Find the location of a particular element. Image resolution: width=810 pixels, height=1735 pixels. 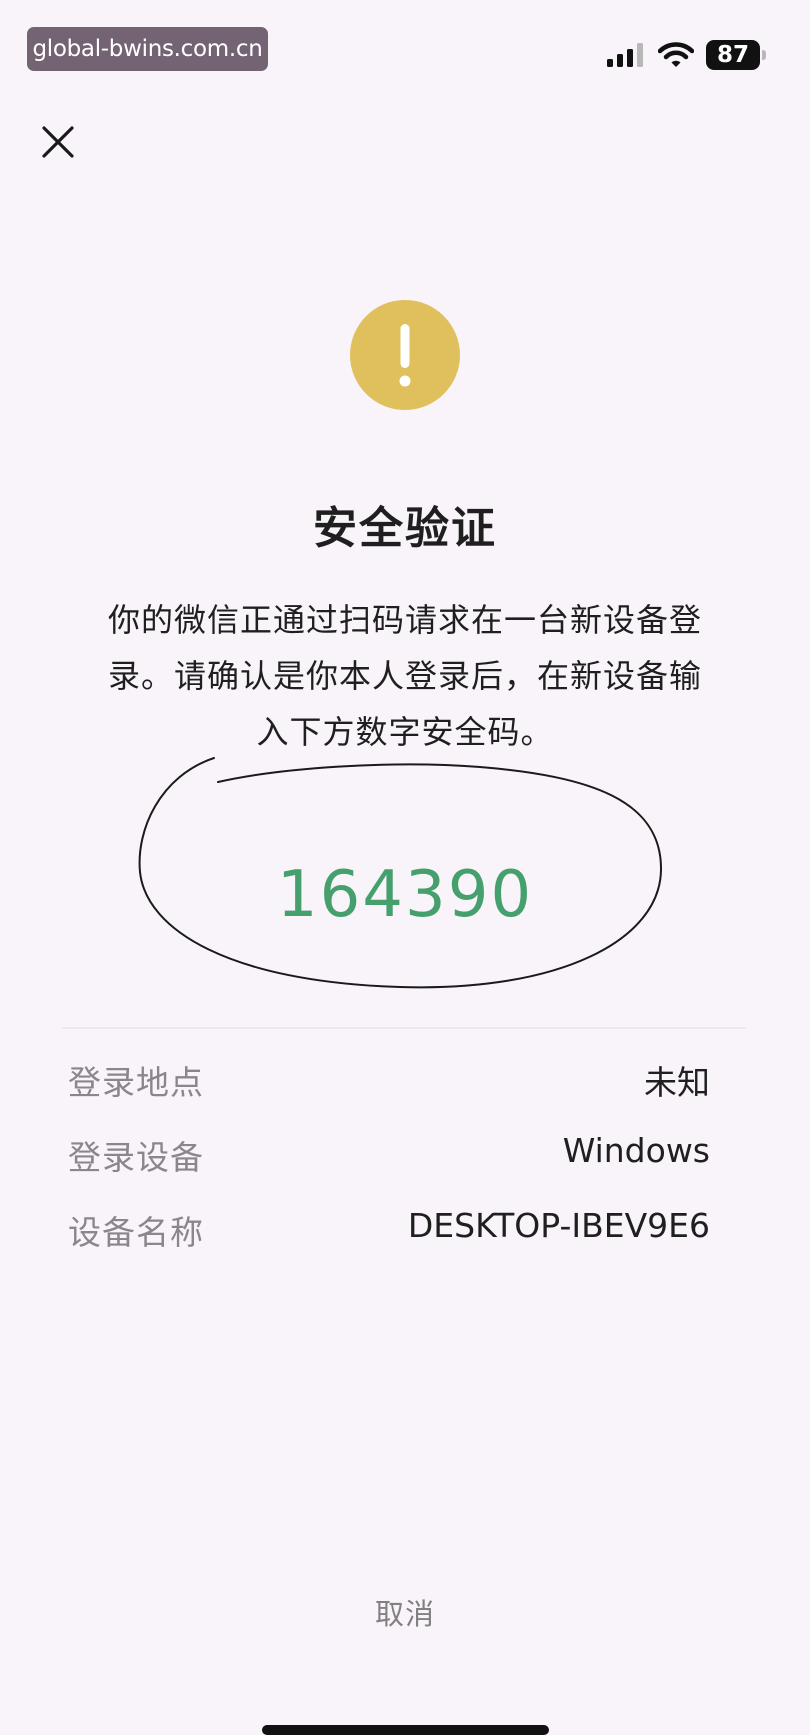

info-row-device: 登录设备 Windows is located at coordinates (389, 1156).